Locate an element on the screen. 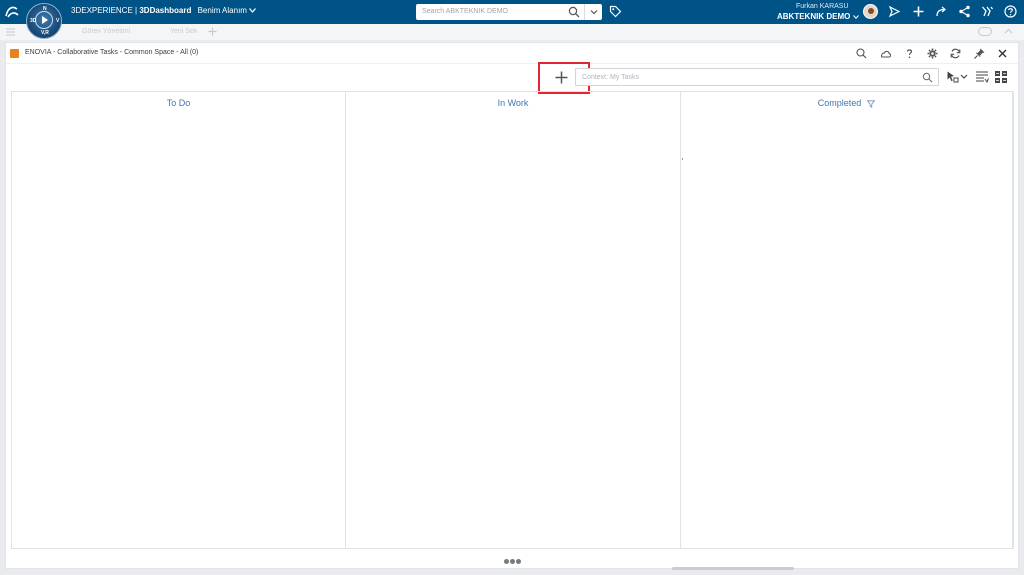  filter-icon is located at coordinates (871, 104).